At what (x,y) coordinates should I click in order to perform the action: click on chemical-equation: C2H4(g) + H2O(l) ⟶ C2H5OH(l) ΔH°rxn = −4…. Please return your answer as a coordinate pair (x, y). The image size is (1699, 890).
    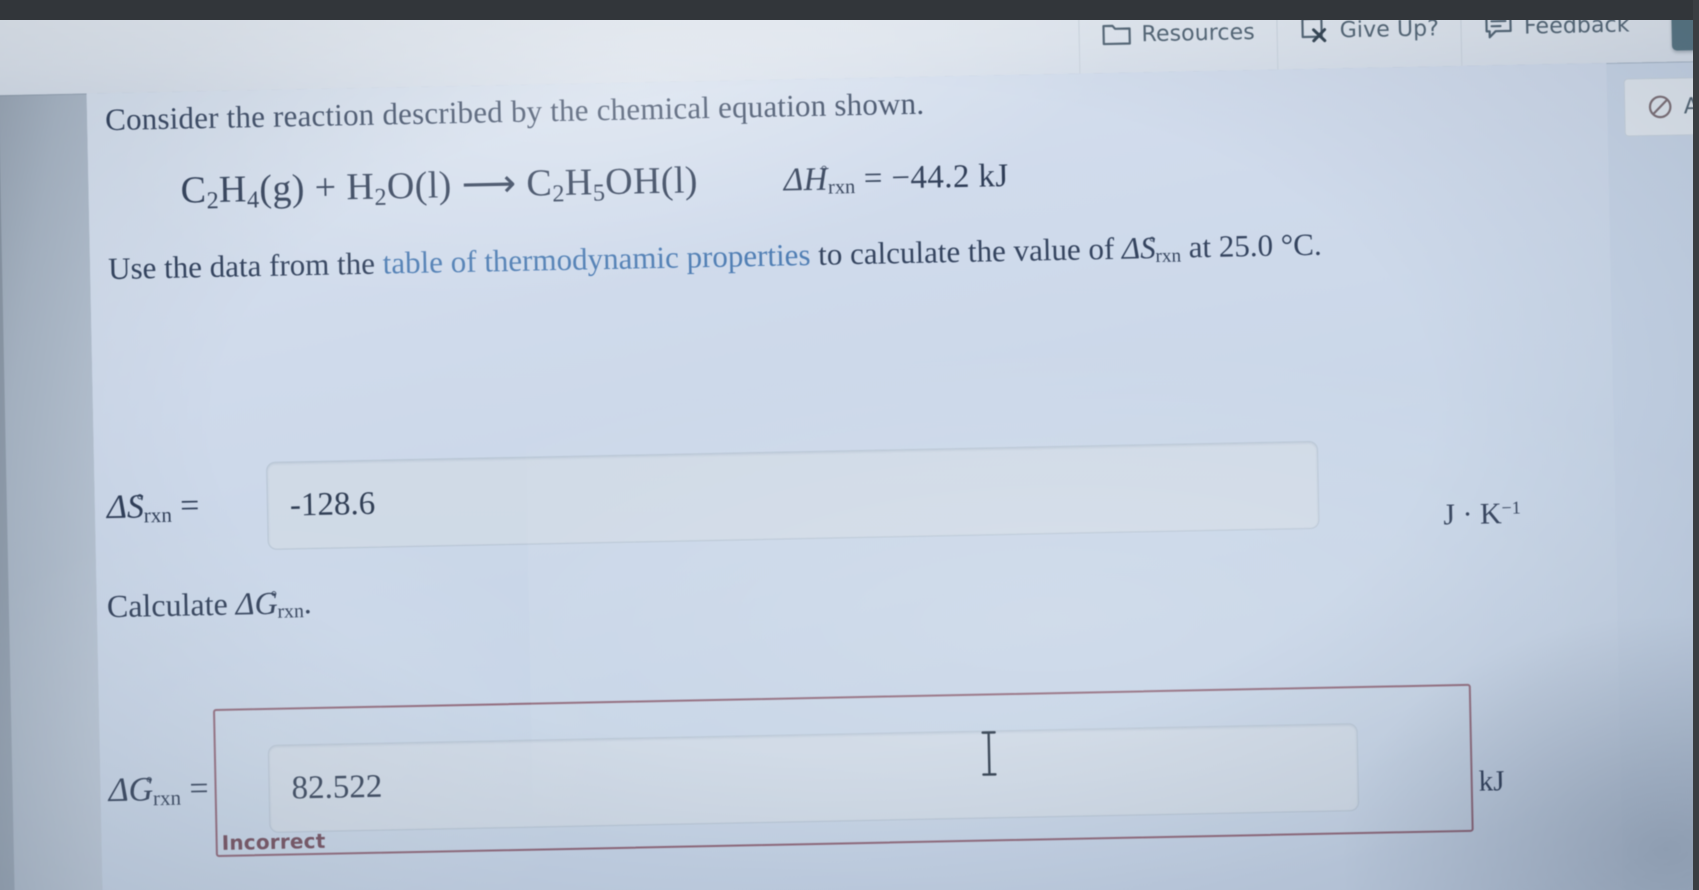
    Looking at the image, I should click on (853, 177).